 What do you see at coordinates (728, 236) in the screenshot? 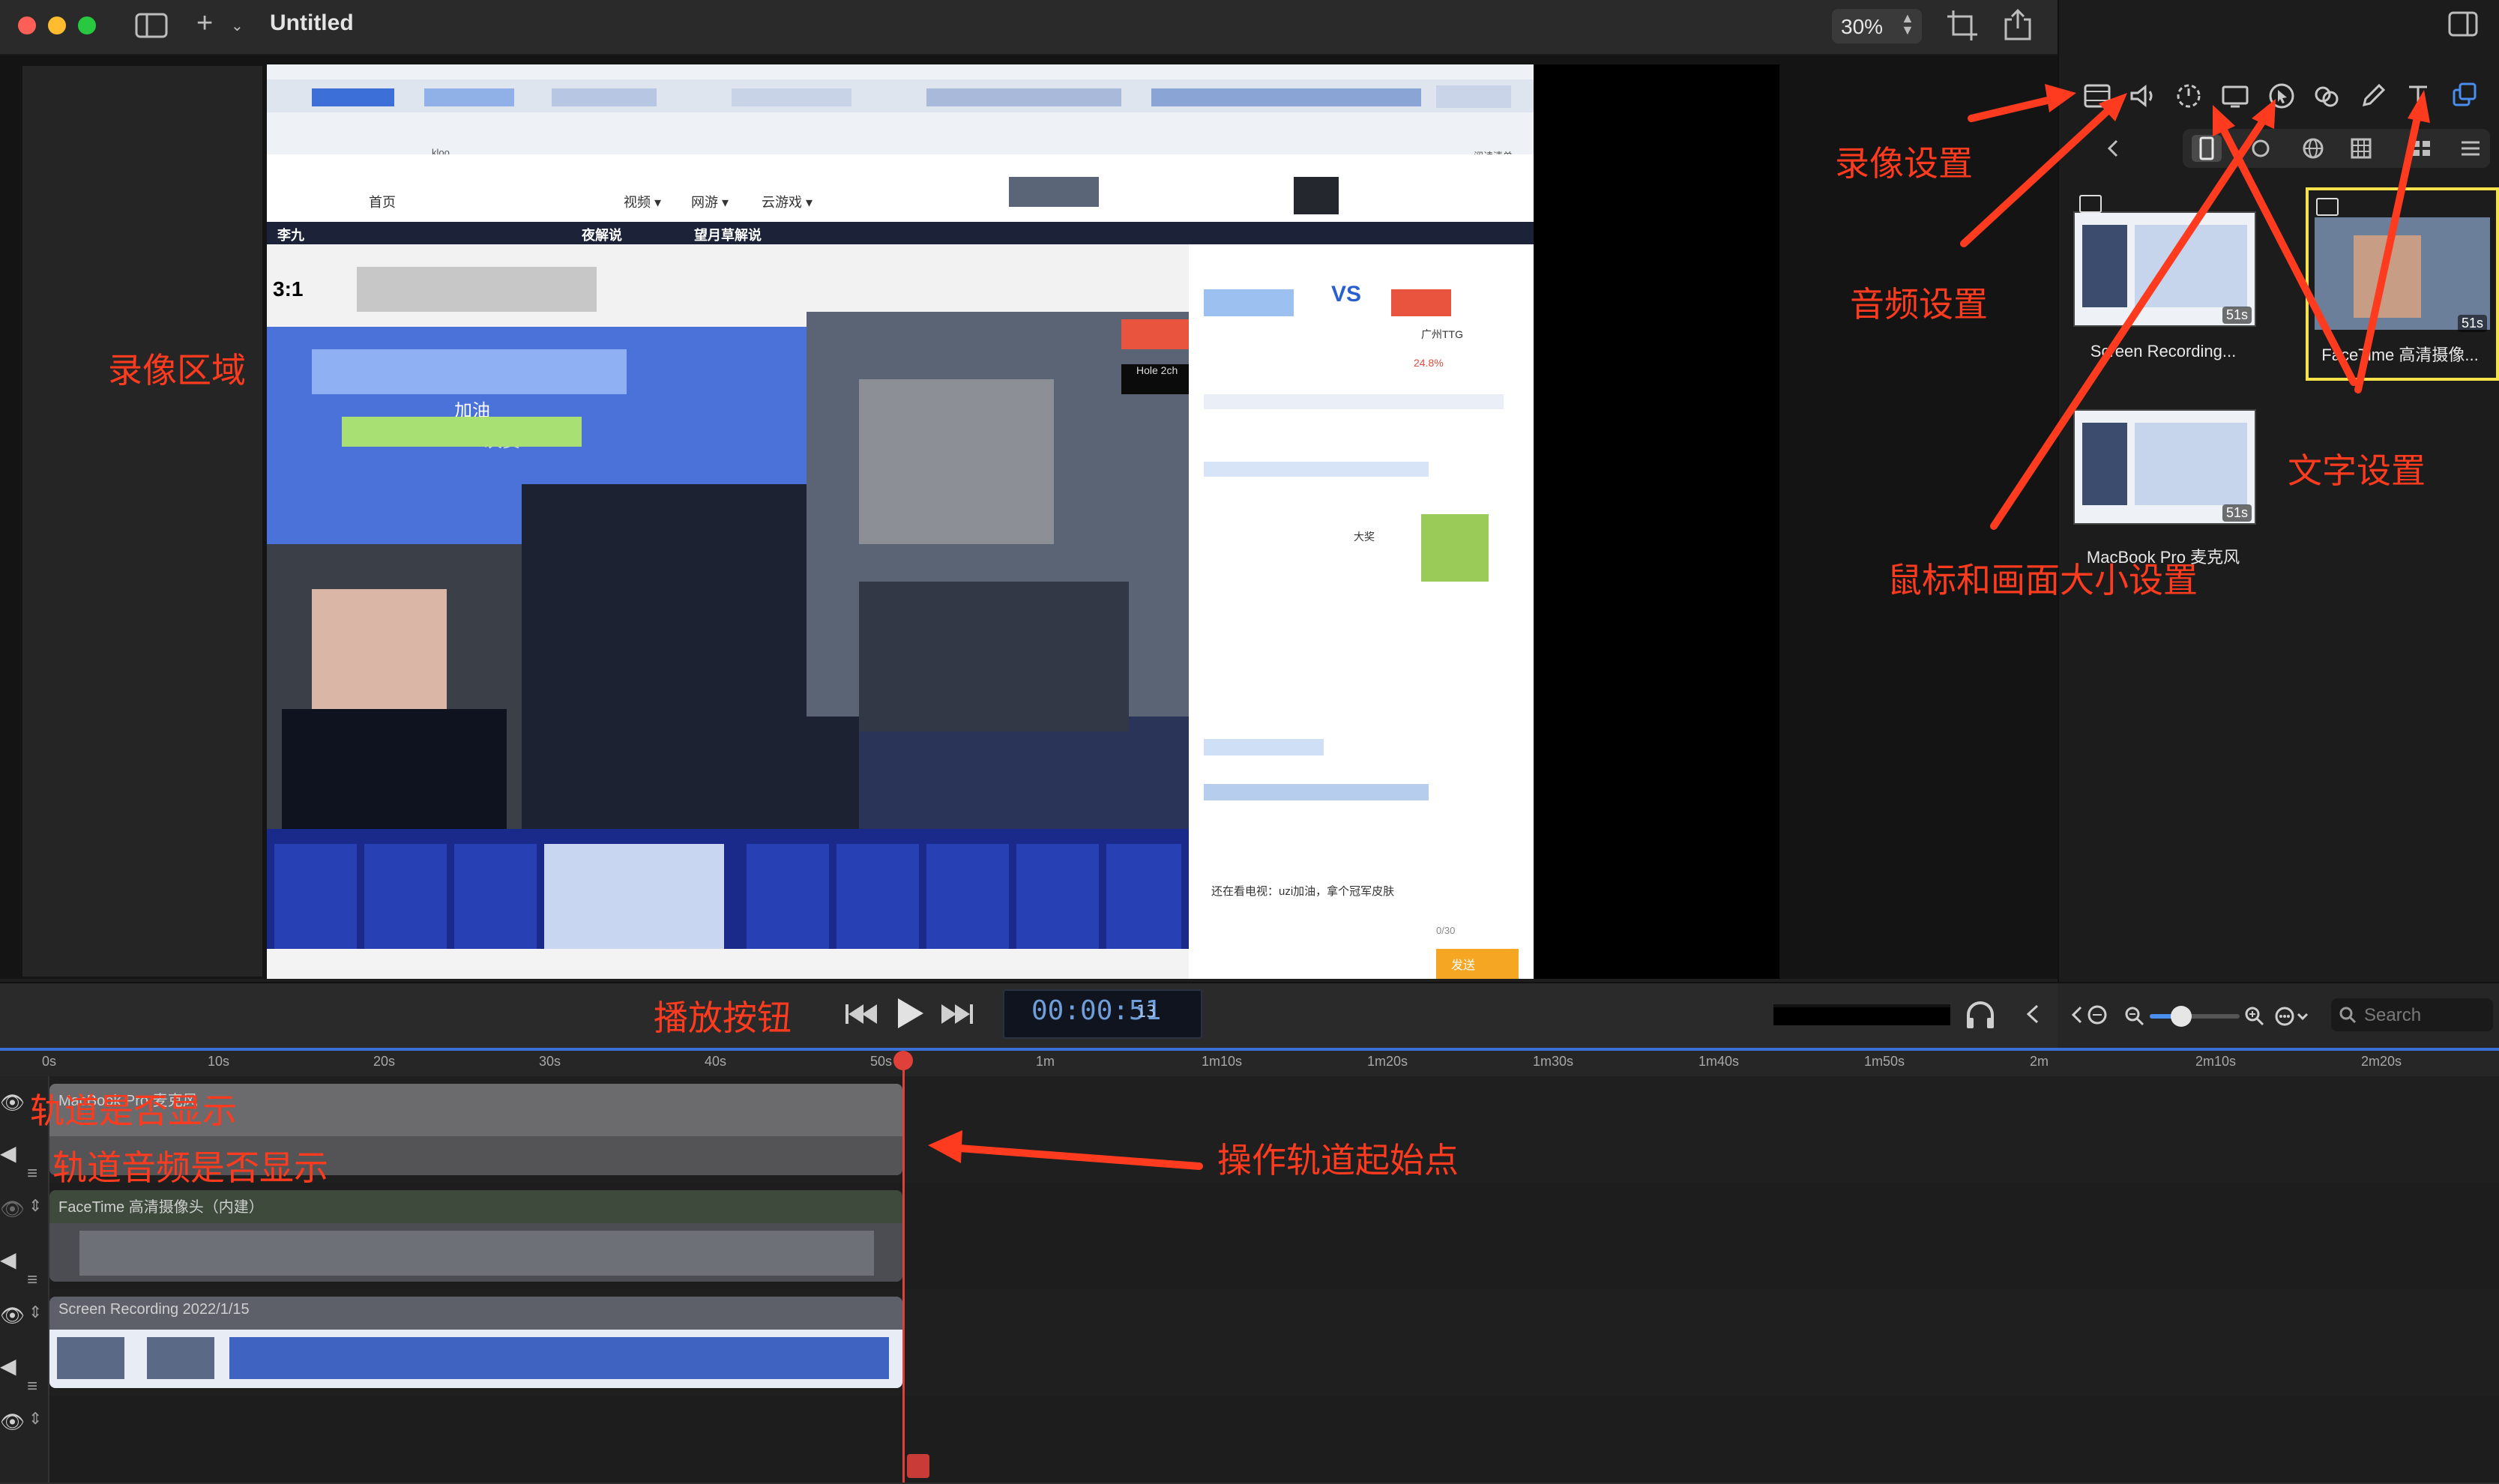
I see `preview-commentary: 望月草解说` at bounding box center [728, 236].